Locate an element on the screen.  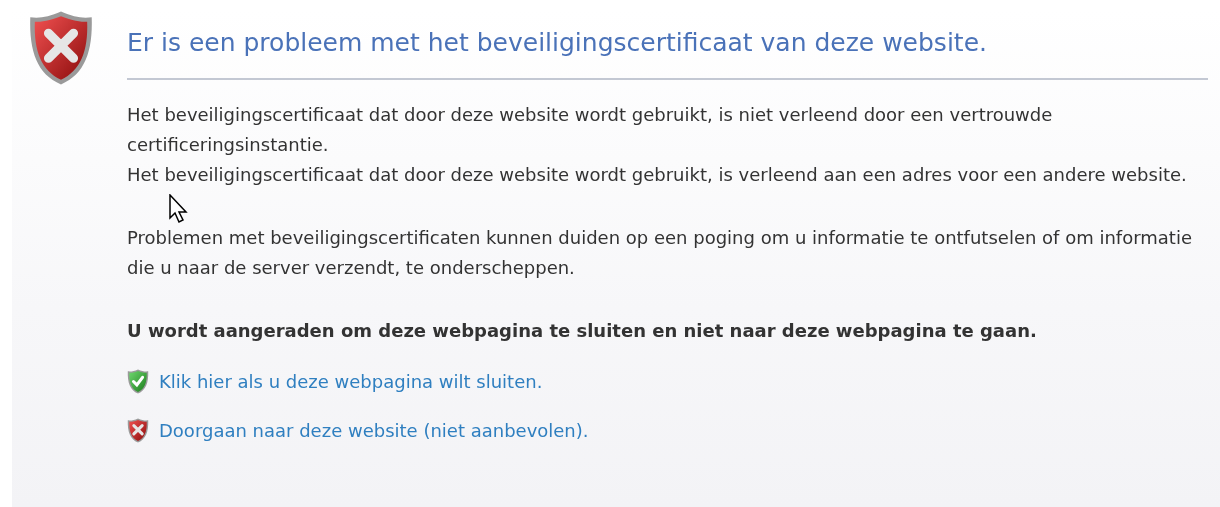
reason-text: Het beveiligingscertificaat dat door deze website wordt gebruikt, is verleend aan een adres voor een andere website. is located at coordinates (657, 175).